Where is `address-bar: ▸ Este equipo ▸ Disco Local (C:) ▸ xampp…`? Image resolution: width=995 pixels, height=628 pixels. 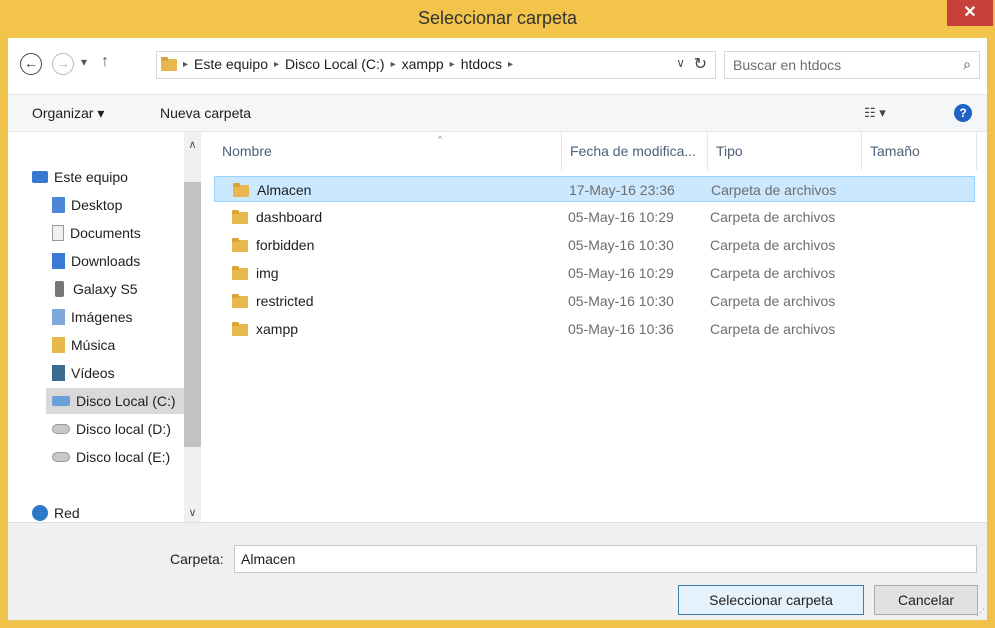 address-bar: ▸ Este equipo ▸ Disco Local (C:) ▸ xampp… is located at coordinates (436, 65).